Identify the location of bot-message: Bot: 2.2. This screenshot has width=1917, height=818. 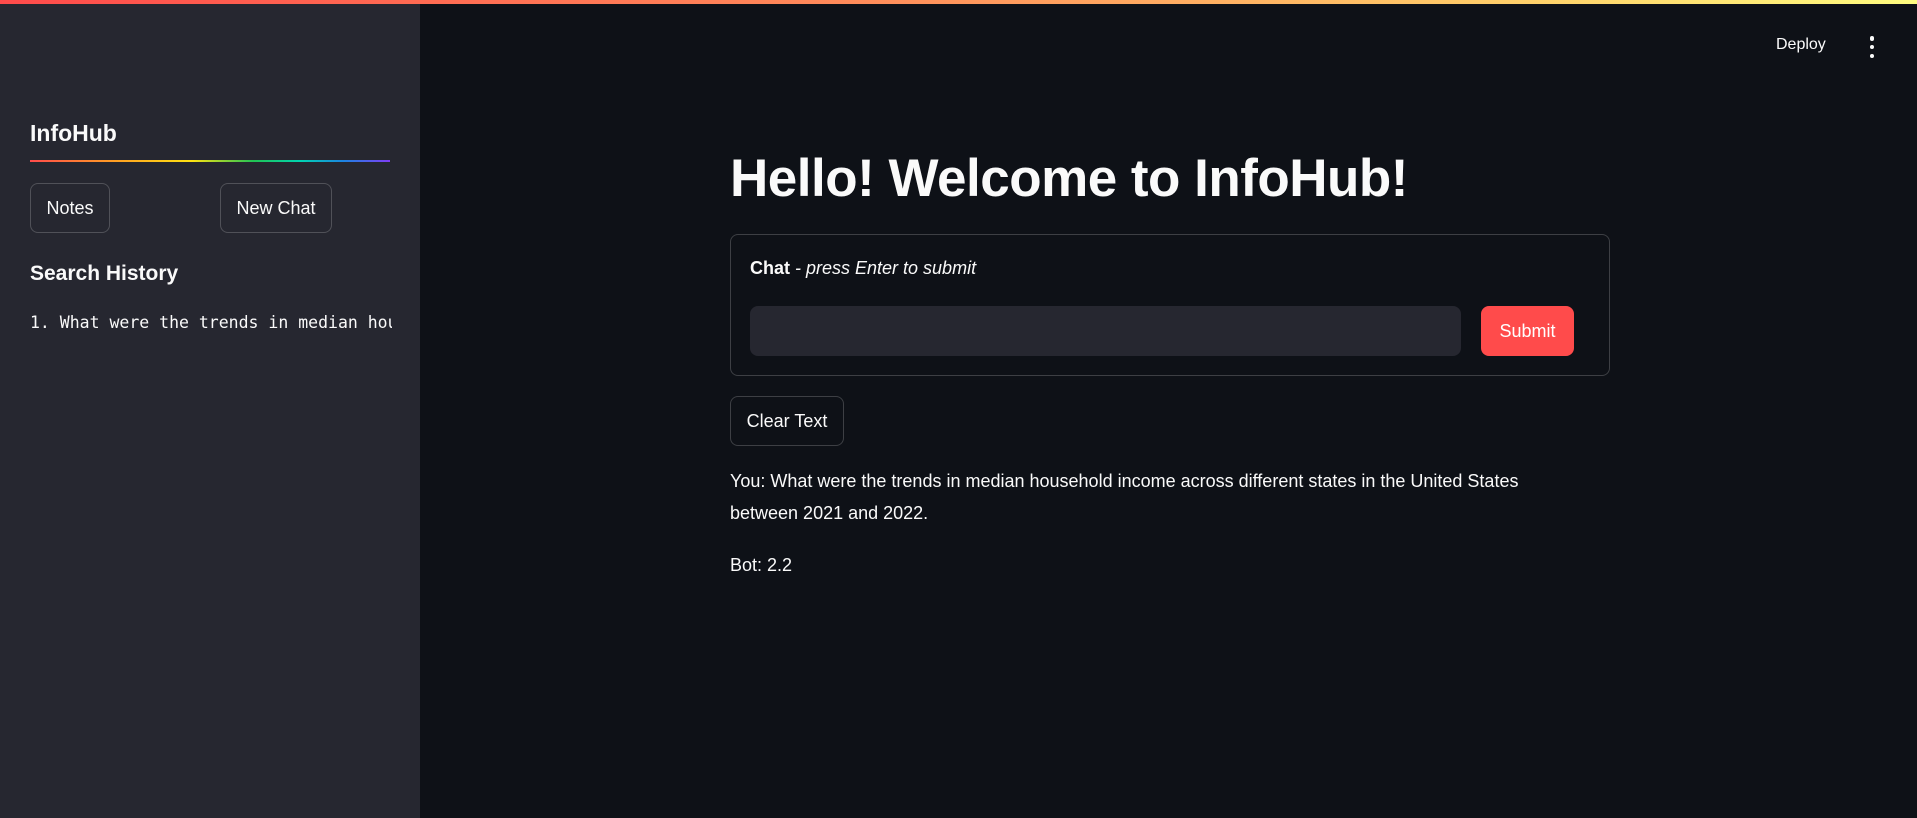
(761, 565).